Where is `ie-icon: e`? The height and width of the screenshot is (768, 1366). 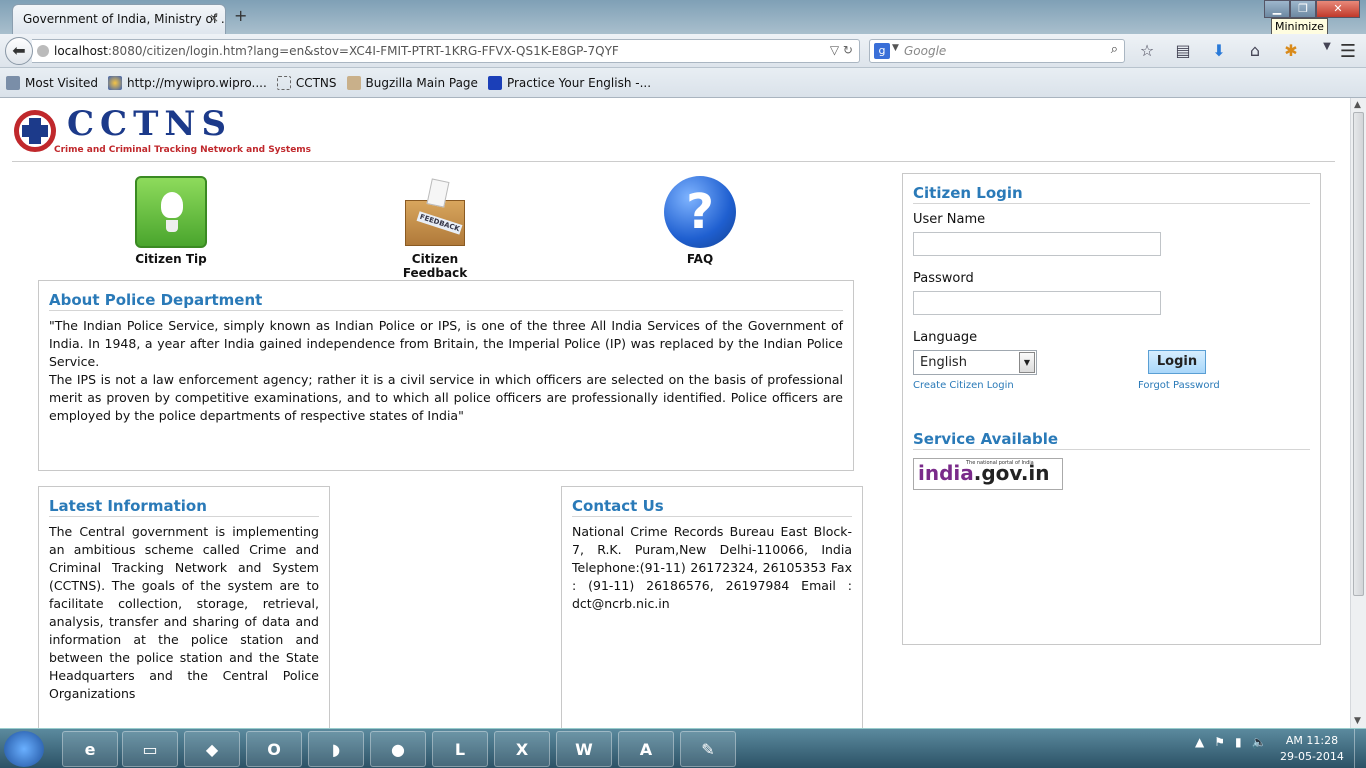
ie-icon: e is located at coordinates (90, 749).